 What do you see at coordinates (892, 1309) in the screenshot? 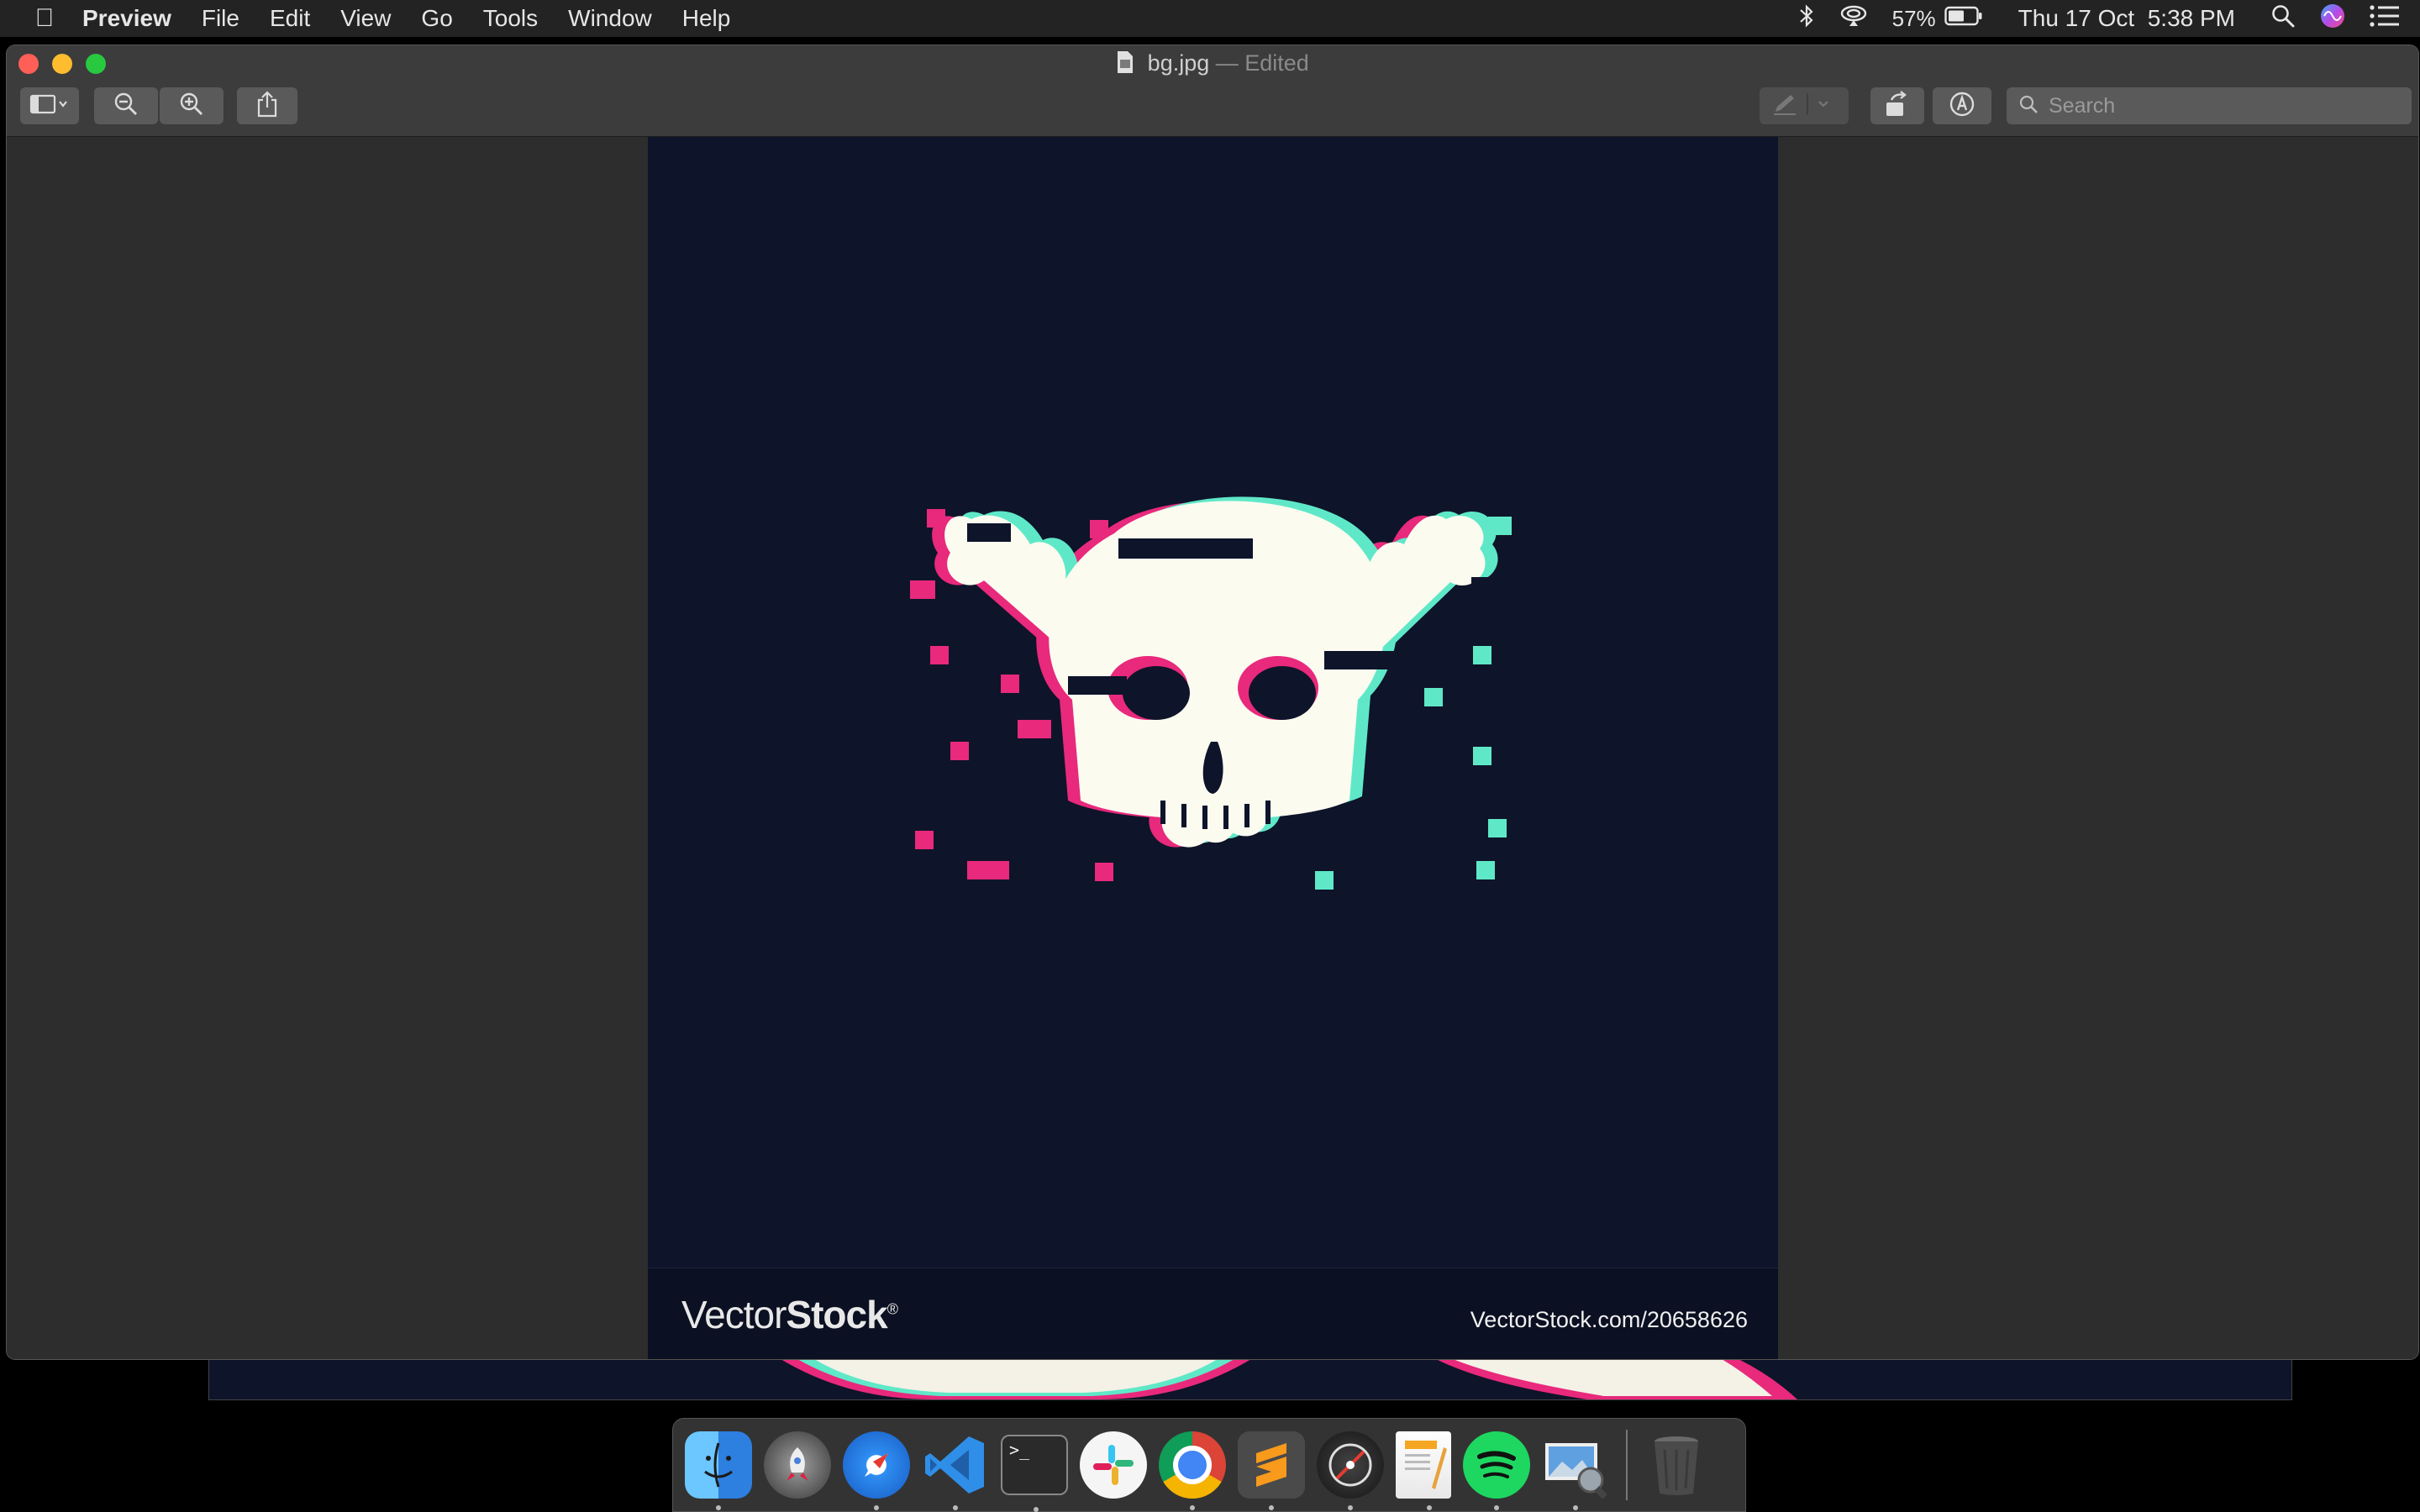
I see `registered-mark: ®` at bounding box center [892, 1309].